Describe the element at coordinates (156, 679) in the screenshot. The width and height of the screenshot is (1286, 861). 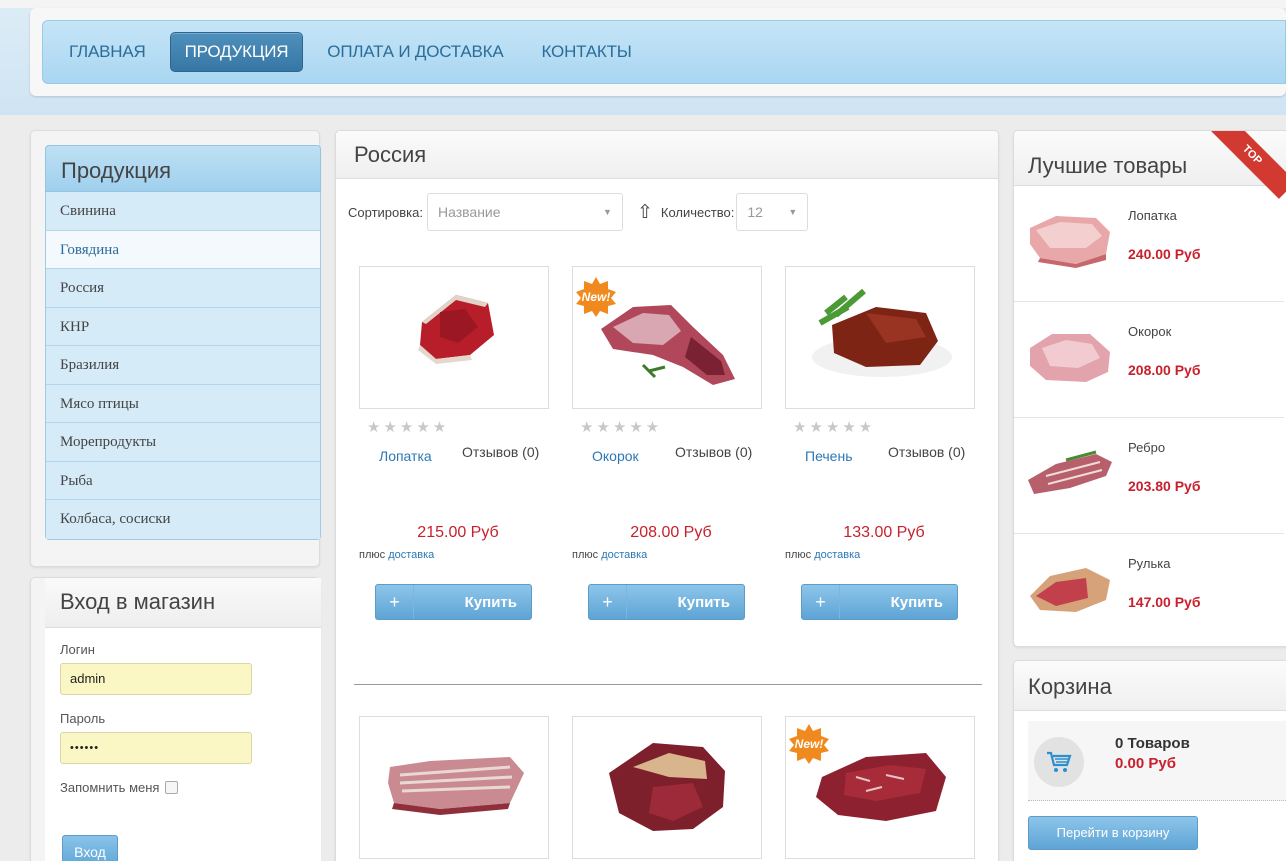
I see `login-input: admin` at that location.